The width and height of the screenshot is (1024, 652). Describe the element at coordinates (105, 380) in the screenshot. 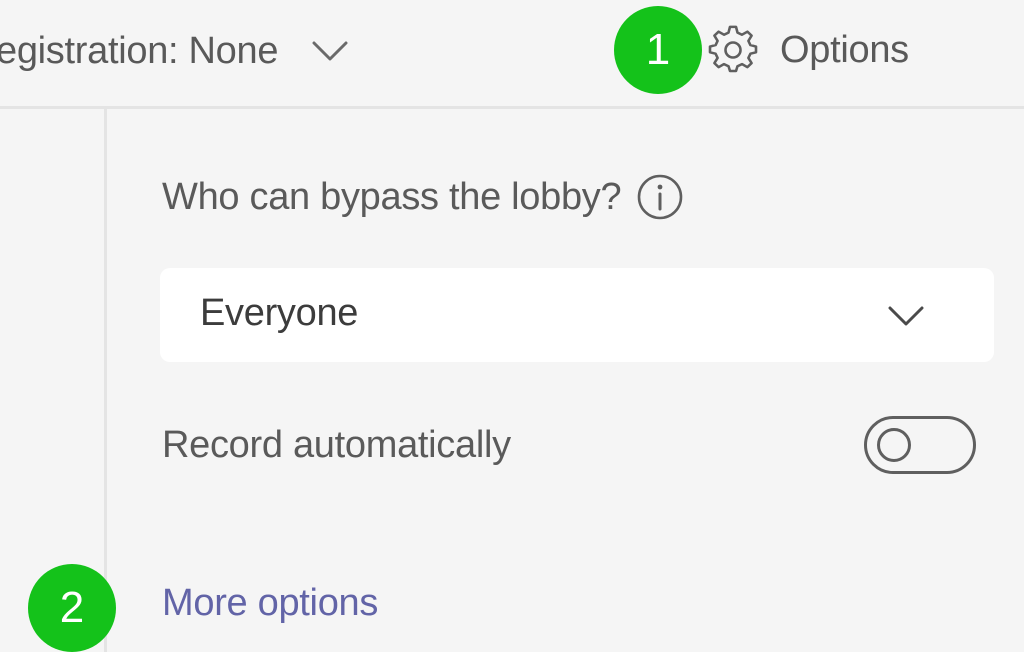

I see `panel-divider` at that location.